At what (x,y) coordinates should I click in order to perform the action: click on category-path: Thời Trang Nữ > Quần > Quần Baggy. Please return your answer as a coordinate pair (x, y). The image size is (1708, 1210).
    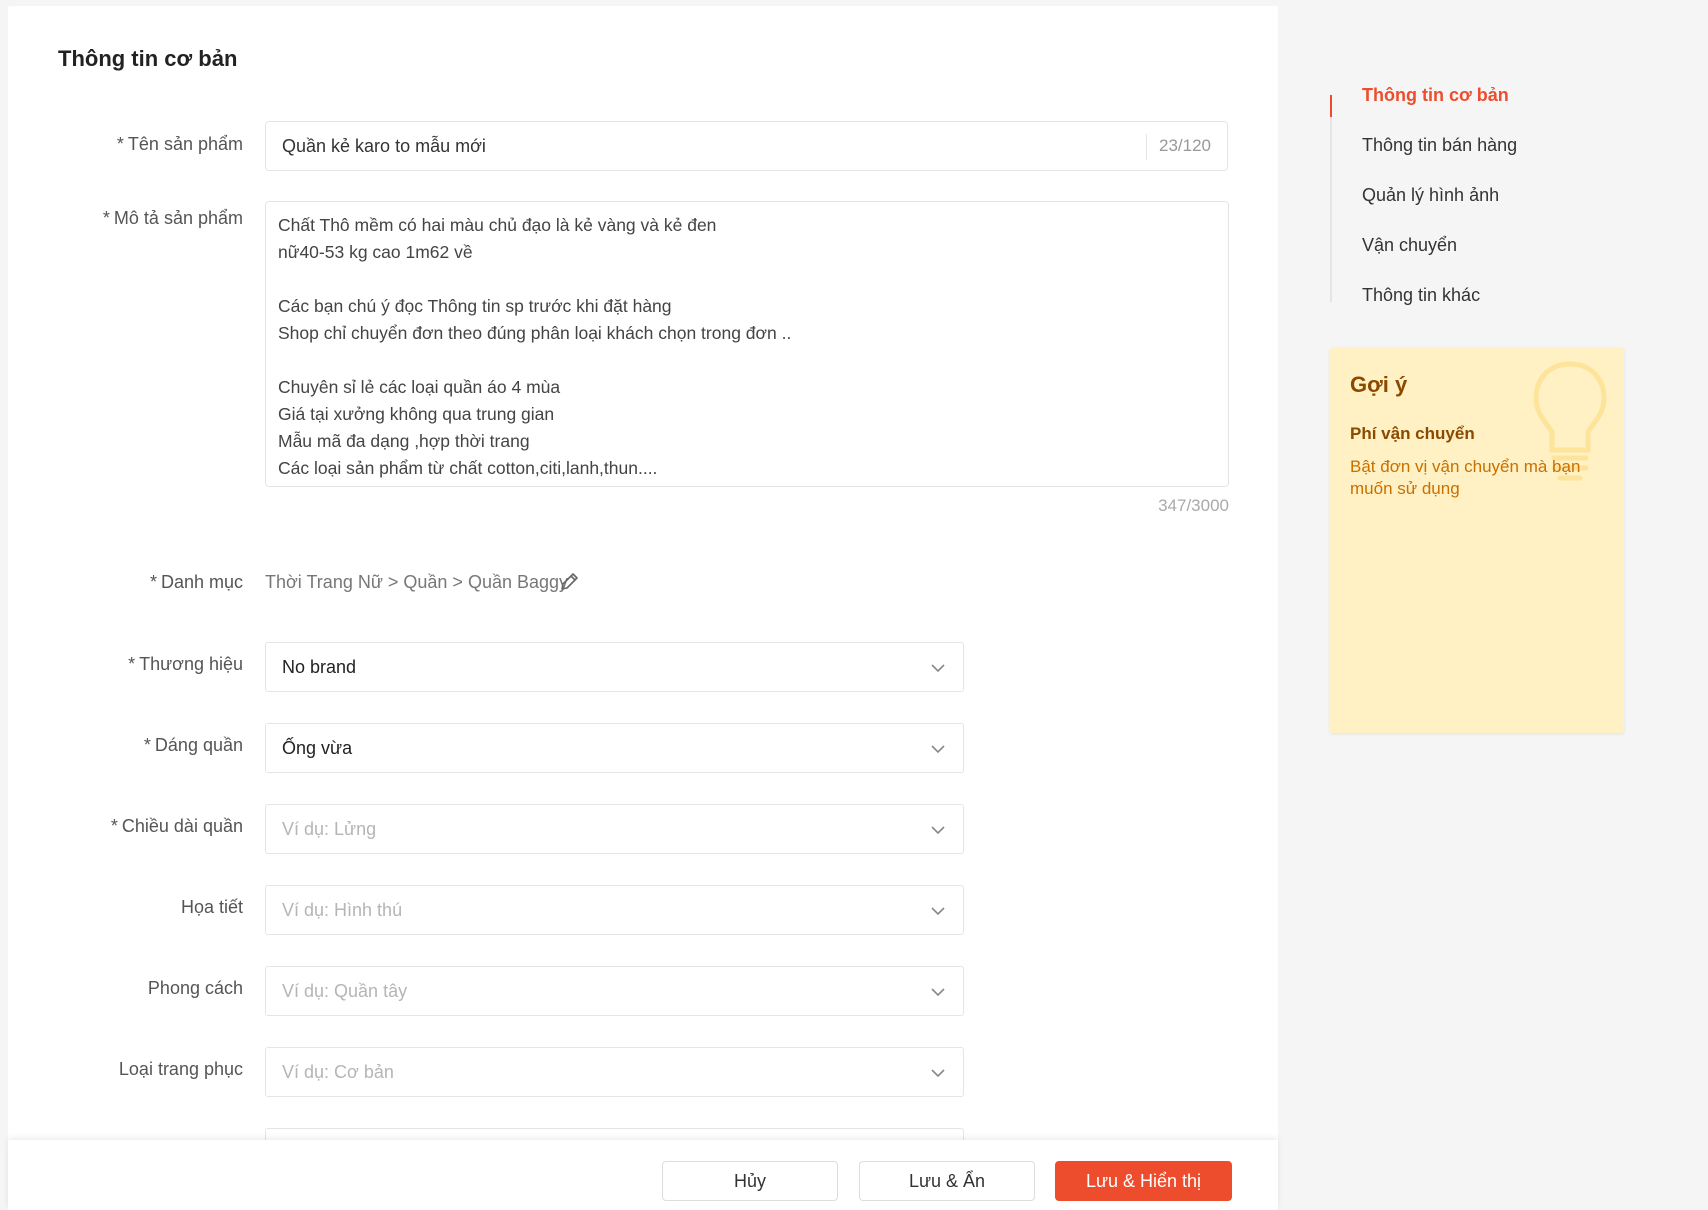
    Looking at the image, I should click on (417, 582).